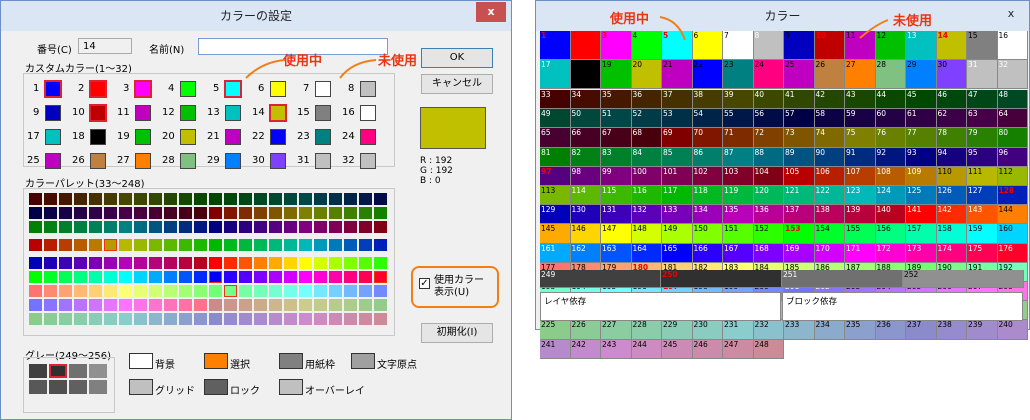 This screenshot has width=1030, height=420. Describe the element at coordinates (585, 349) in the screenshot. I see `color-table-cell: 242` at that location.